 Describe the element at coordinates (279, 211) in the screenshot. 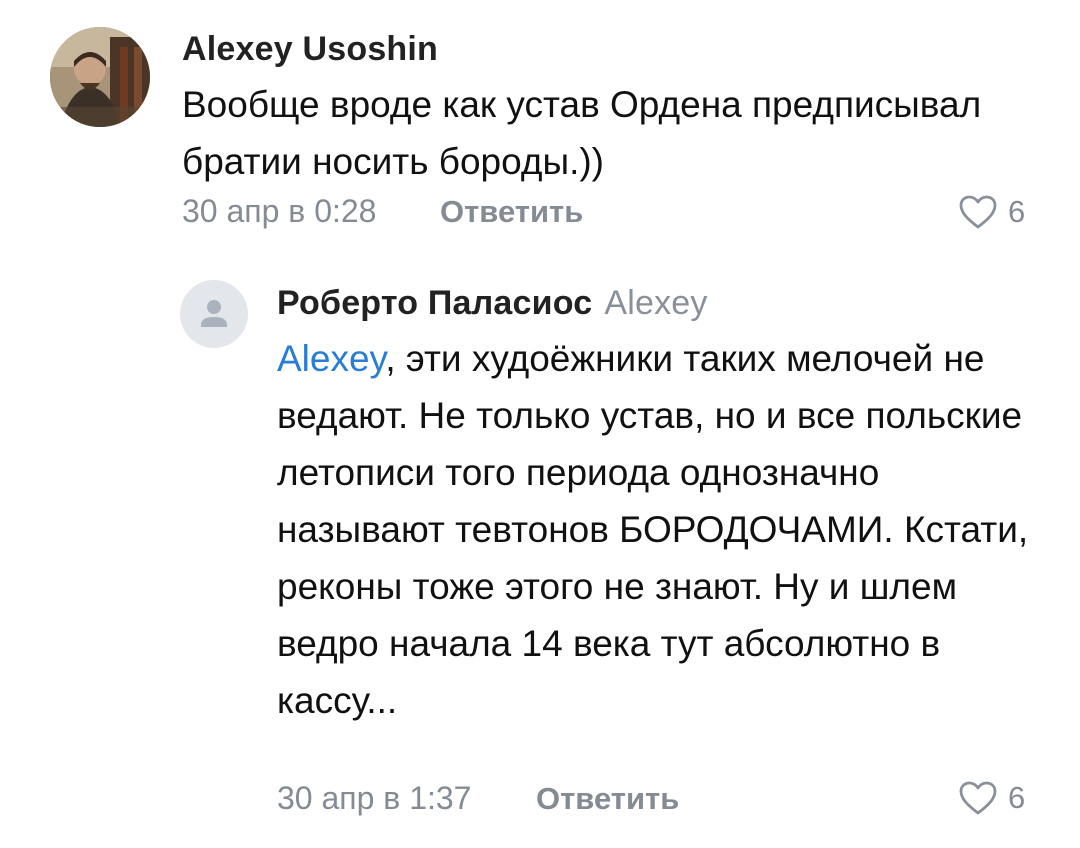

I see `comment-date: 30 апр в 0:28` at that location.